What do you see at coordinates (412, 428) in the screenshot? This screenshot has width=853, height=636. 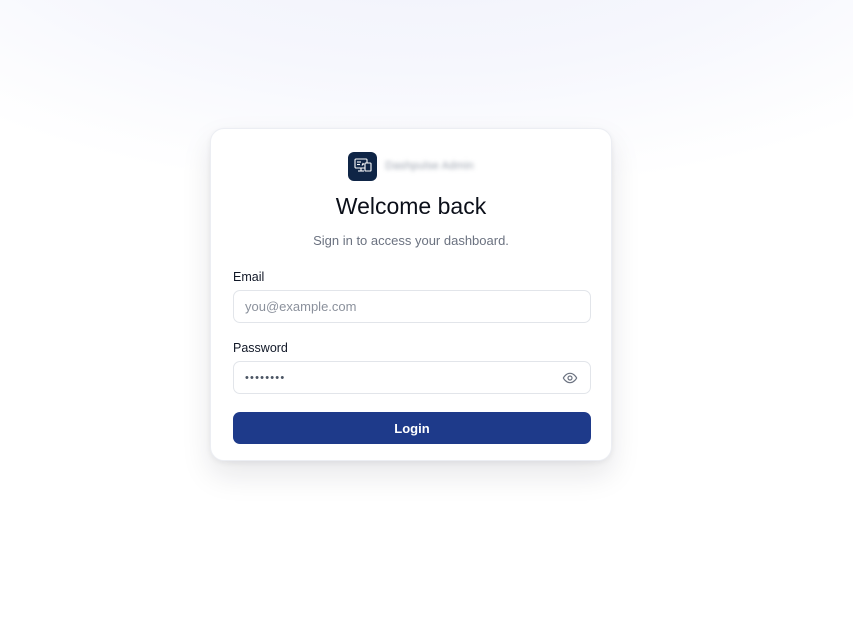 I see `login-button: Login` at bounding box center [412, 428].